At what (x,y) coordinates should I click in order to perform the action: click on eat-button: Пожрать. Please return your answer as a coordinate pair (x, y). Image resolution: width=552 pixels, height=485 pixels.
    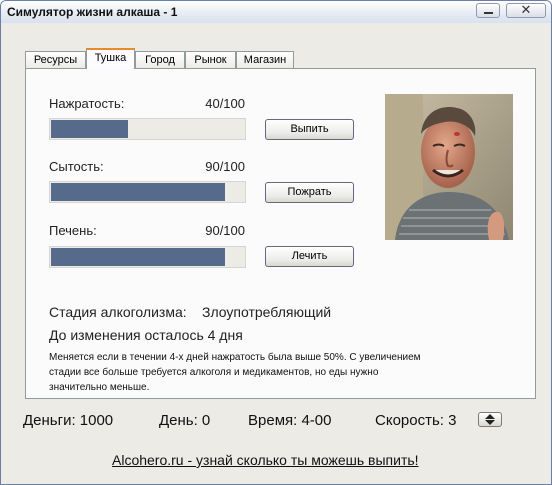
    Looking at the image, I should click on (309, 192).